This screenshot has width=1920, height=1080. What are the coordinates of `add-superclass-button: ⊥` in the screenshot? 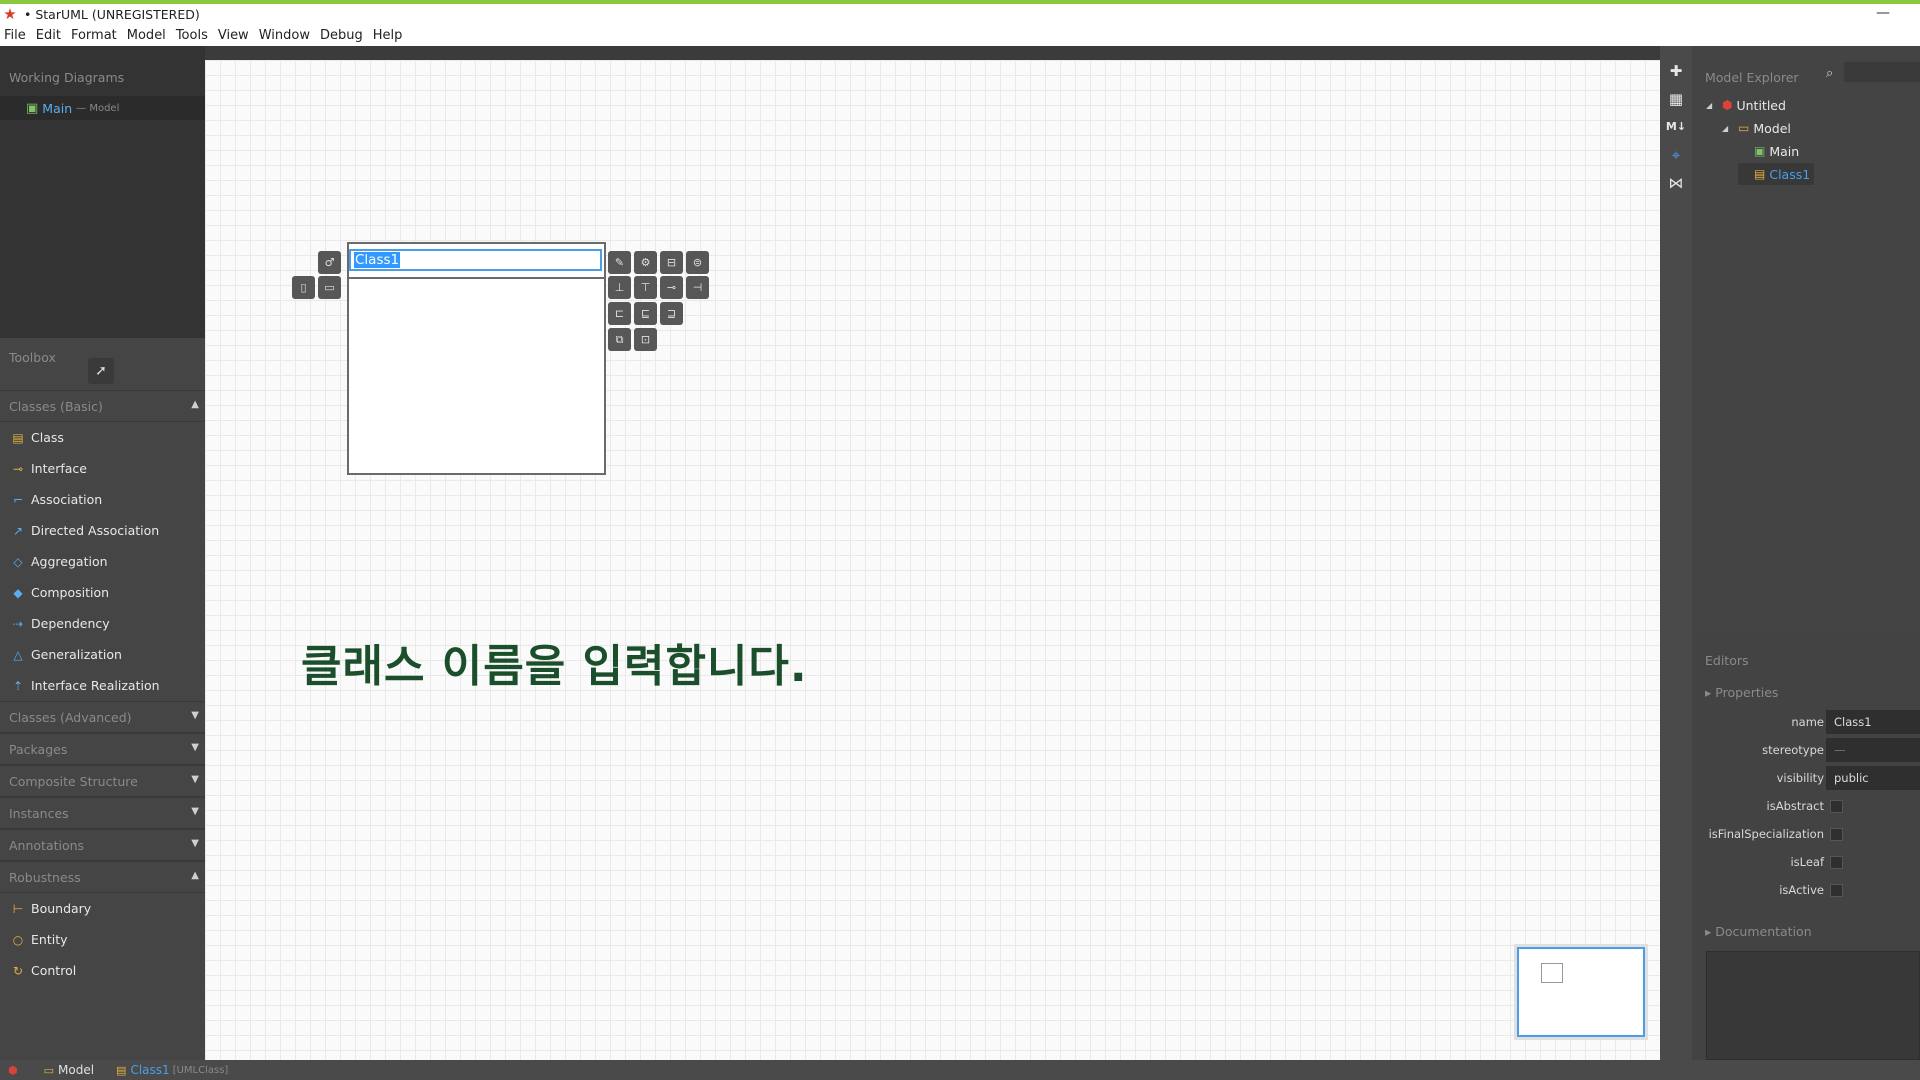 It's located at (619, 287).